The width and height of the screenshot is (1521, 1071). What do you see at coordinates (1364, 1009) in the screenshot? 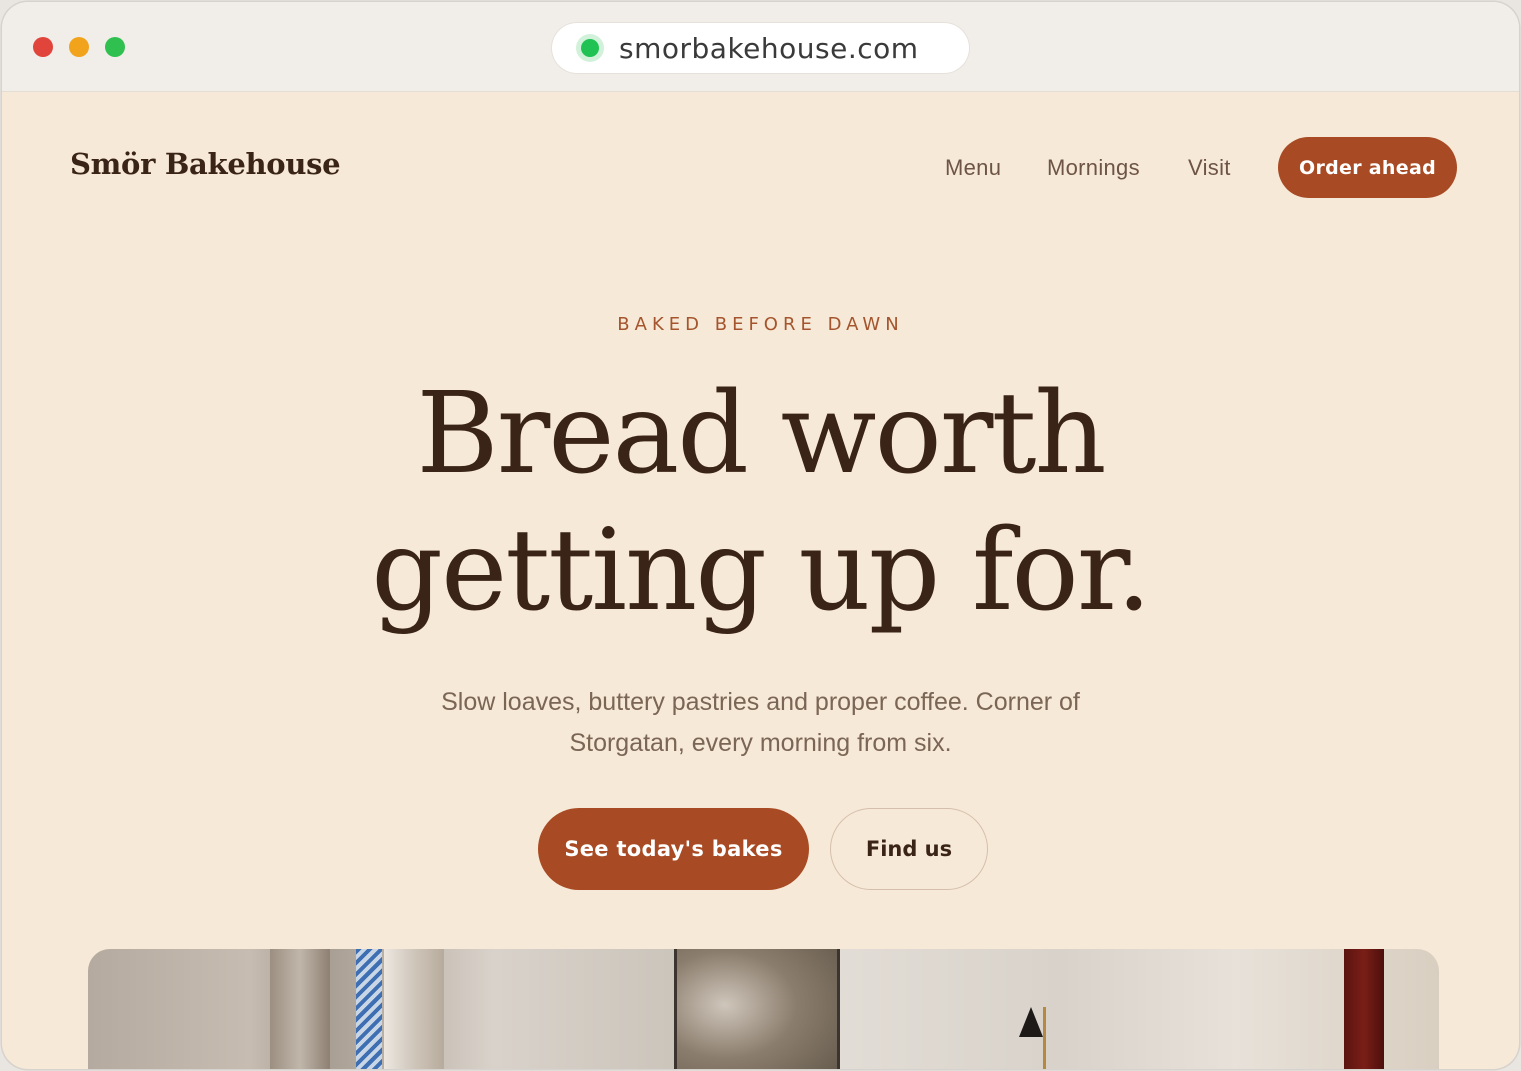
I see `photo-door` at bounding box center [1364, 1009].